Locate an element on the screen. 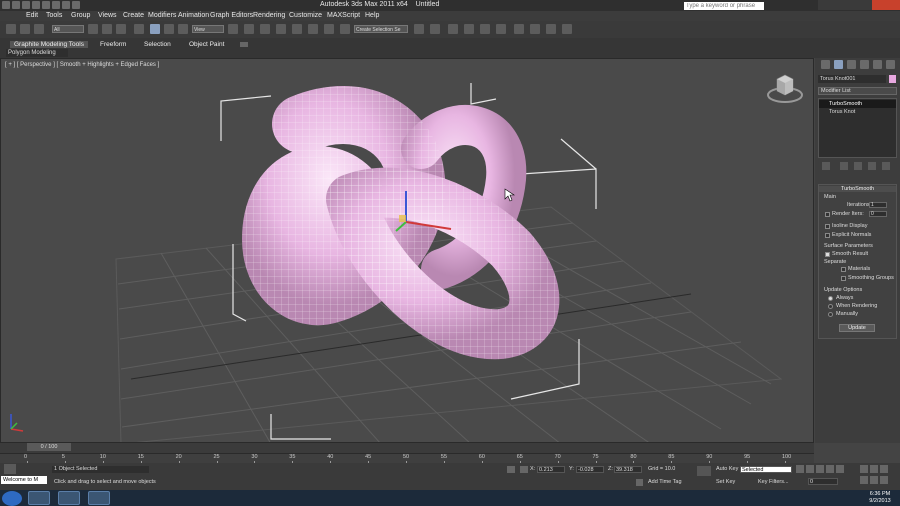  object-color-swatch is located at coordinates (892, 79).